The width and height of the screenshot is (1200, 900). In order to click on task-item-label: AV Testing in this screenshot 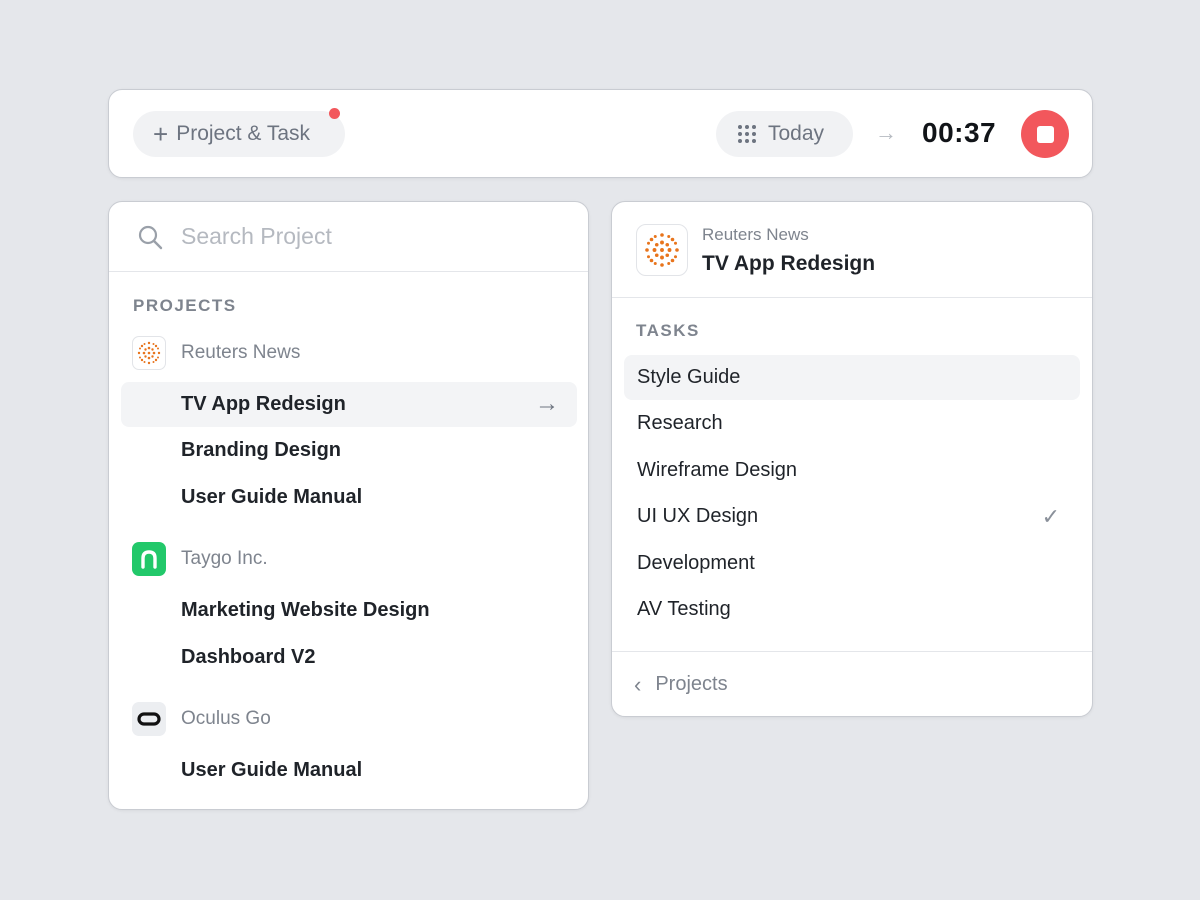, I will do `click(684, 609)`.